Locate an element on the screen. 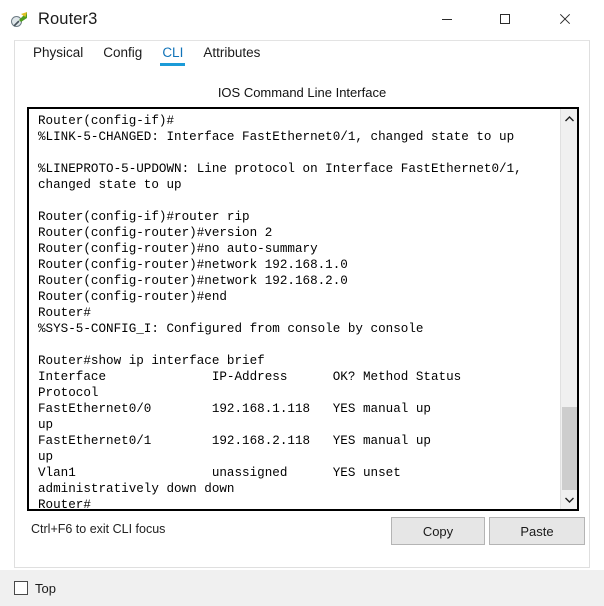 The height and width of the screenshot is (606, 604). scroll-up-button is located at coordinates (569, 118).